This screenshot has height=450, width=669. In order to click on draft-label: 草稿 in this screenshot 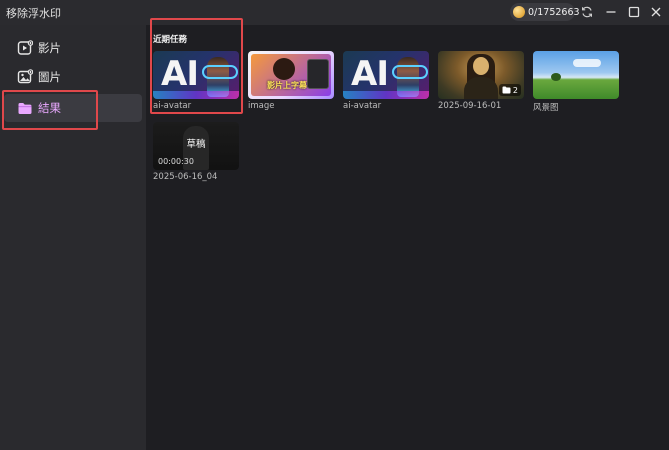, I will do `click(196, 144)`.